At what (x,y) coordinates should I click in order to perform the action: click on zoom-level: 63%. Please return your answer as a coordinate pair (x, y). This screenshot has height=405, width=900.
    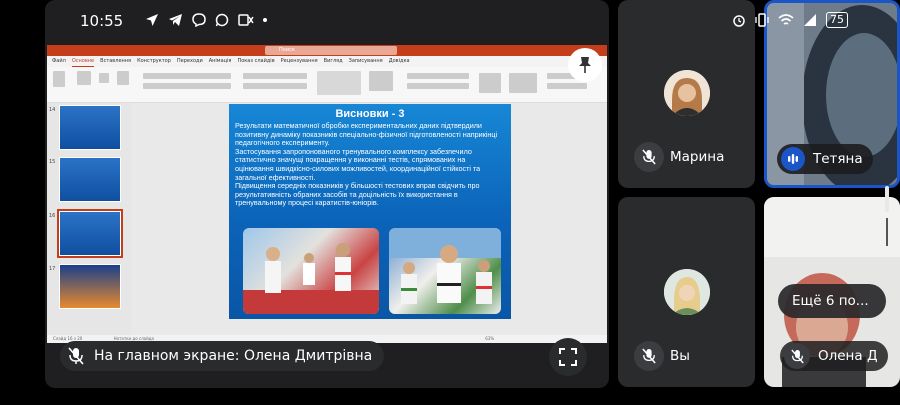
    Looking at the image, I should click on (490, 338).